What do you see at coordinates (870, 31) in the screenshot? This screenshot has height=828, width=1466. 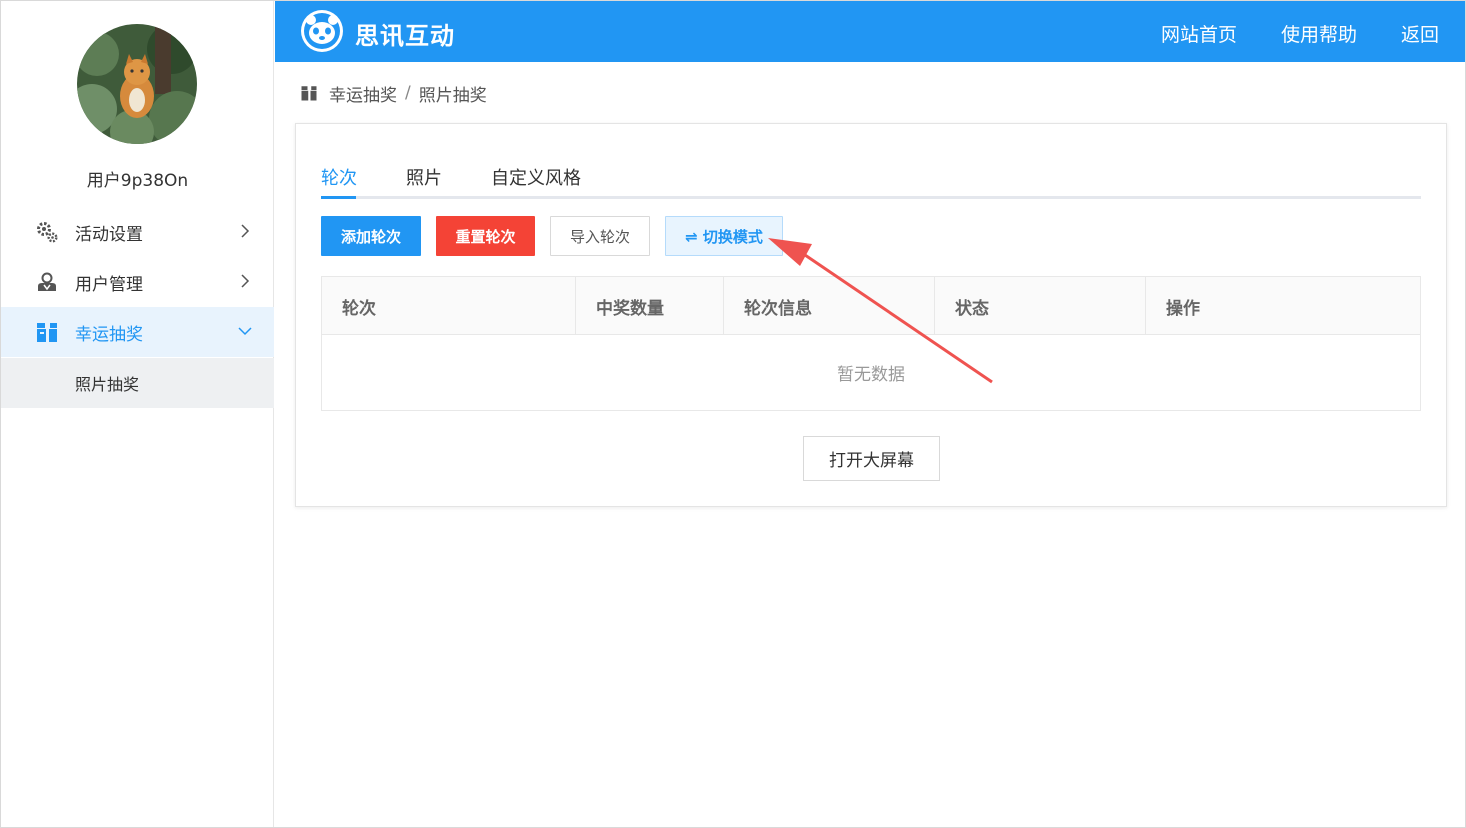 I see `header-bar: 思讯互动 网站首页 使用帮助 返回` at bounding box center [870, 31].